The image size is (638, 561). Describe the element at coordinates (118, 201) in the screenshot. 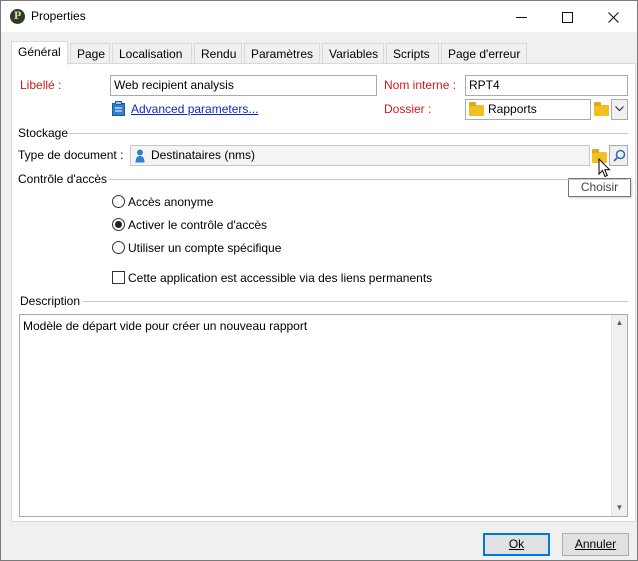

I see `radio-anonymous-access` at that location.